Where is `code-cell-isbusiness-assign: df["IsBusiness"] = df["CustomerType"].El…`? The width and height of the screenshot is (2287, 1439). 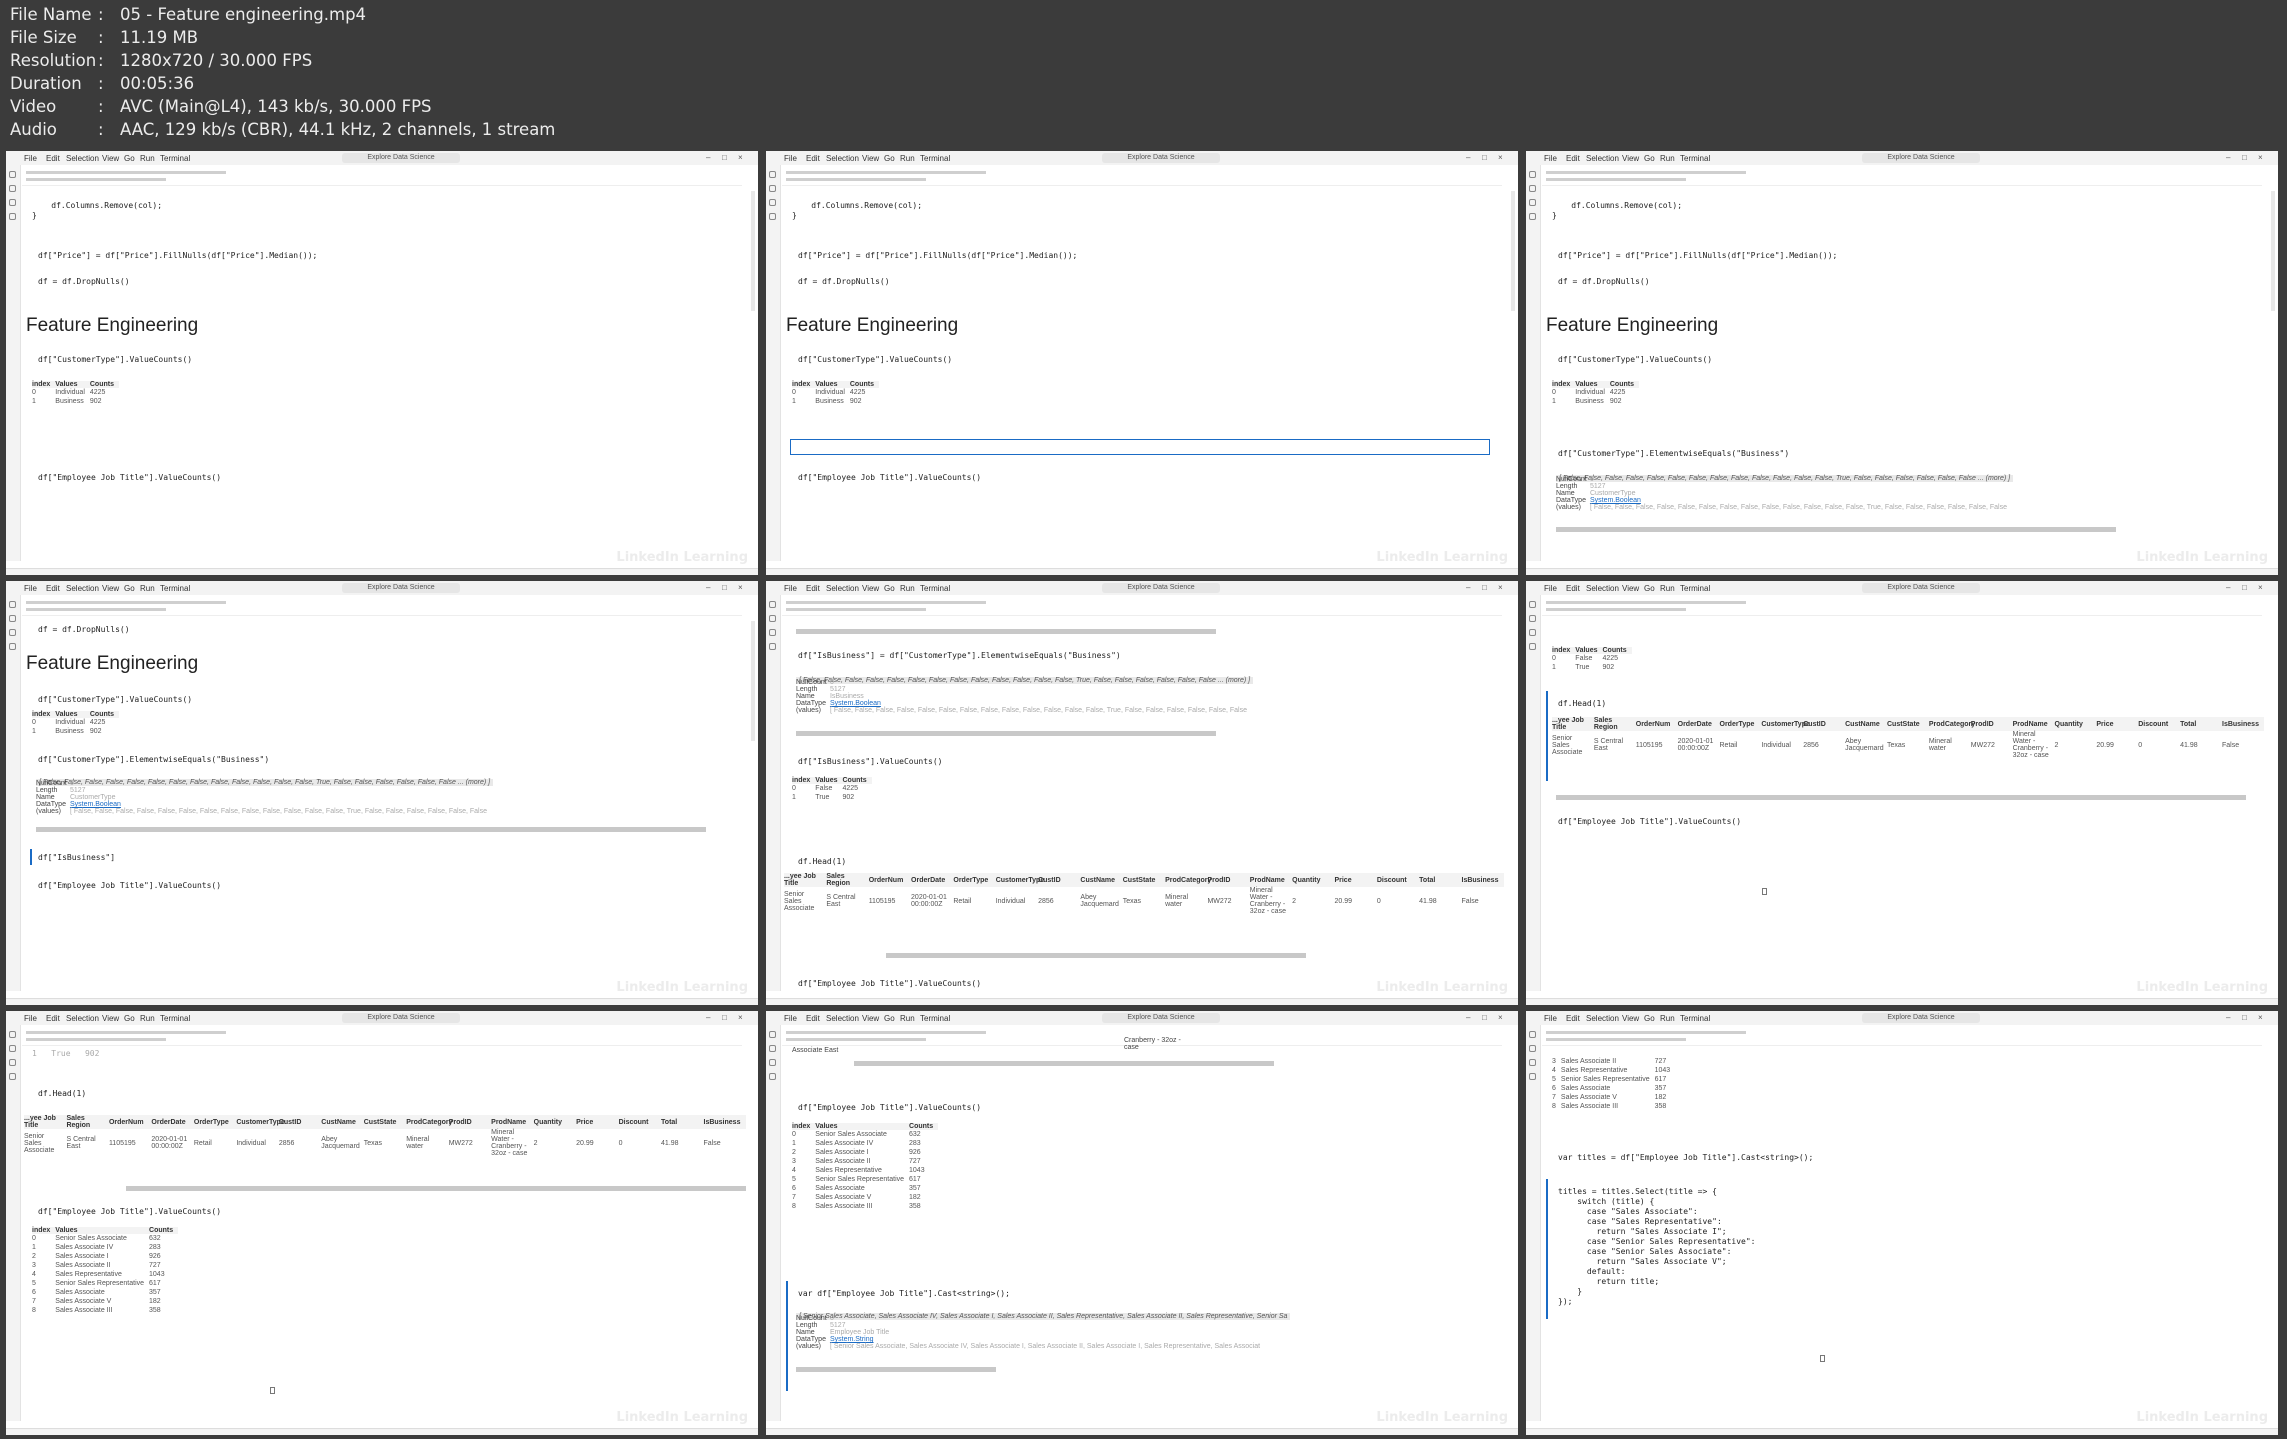 code-cell-isbusiness-assign: df["IsBusiness"] = df["CustomerType"].El… is located at coordinates (959, 656).